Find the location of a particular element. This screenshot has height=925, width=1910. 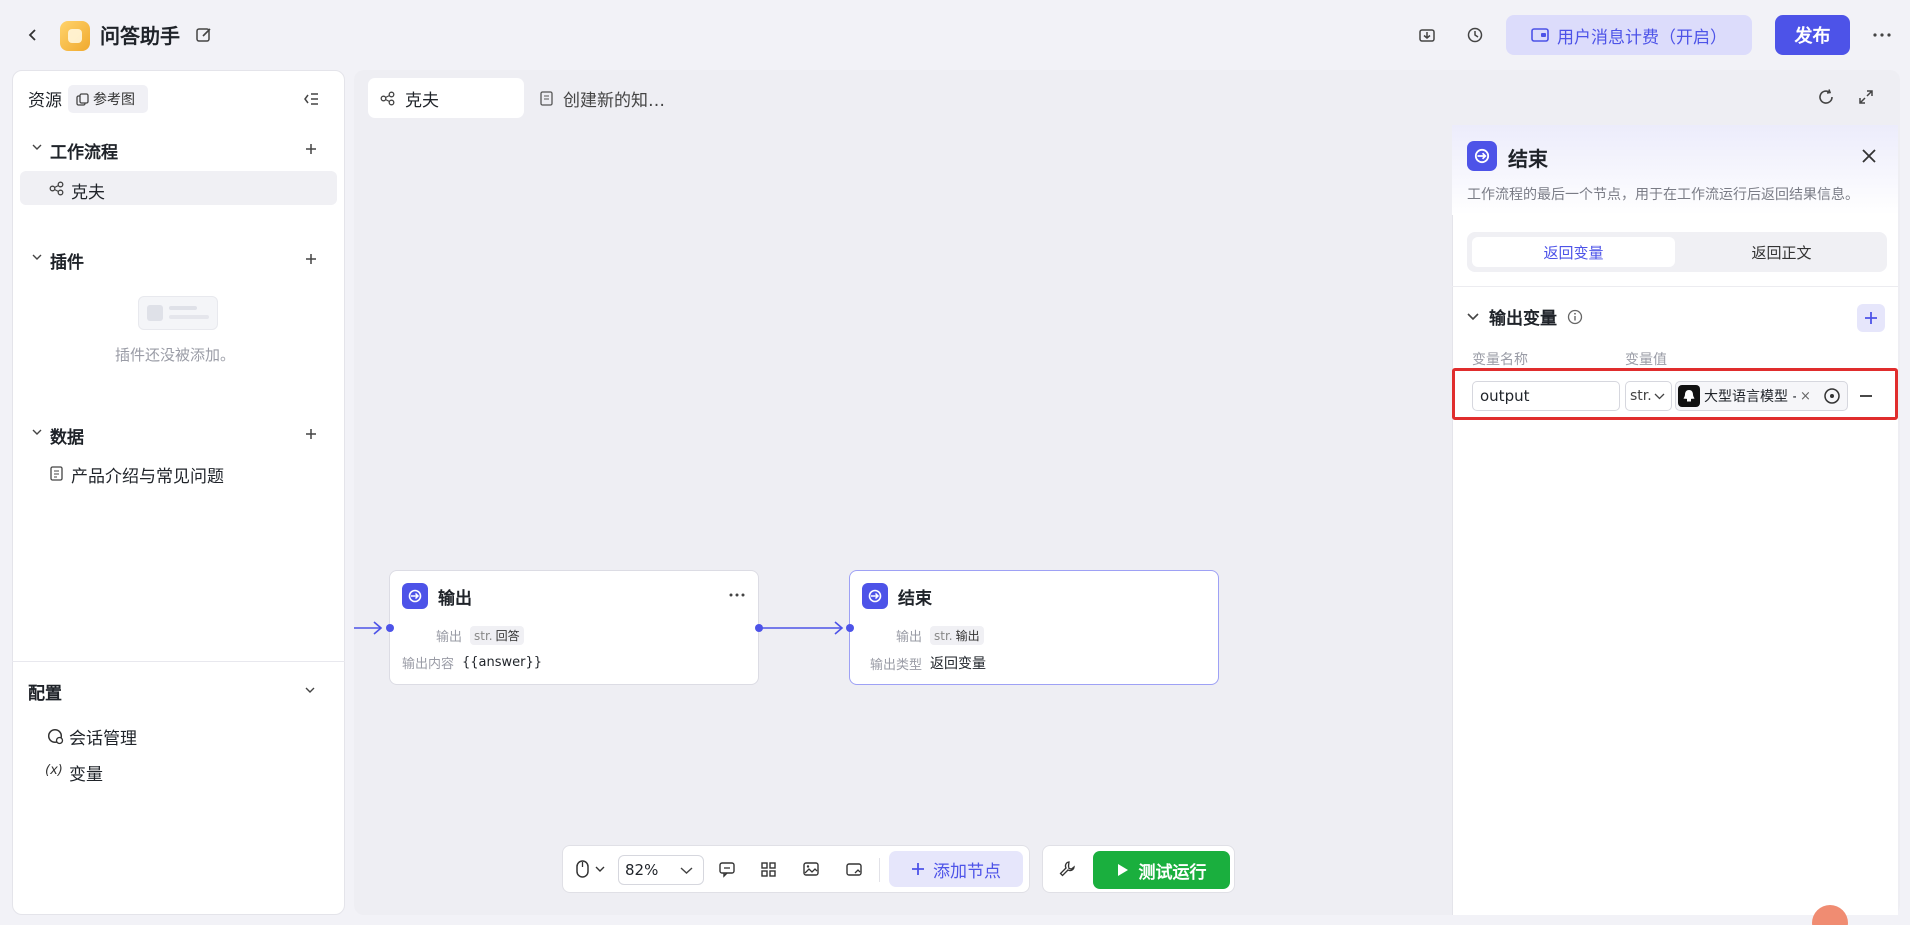

node-more-icon is located at coordinates (737, 595).